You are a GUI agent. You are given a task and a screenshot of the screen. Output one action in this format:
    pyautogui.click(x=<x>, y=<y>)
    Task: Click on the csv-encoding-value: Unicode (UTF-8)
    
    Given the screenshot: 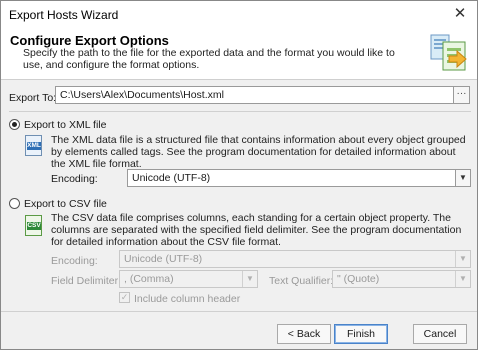 What is the action you would take?
    pyautogui.click(x=163, y=259)
    